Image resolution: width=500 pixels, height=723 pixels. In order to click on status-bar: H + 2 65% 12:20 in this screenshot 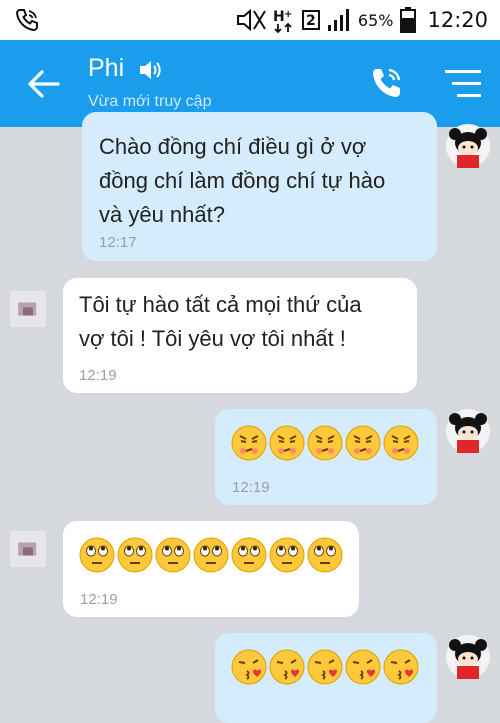, I will do `click(250, 20)`.